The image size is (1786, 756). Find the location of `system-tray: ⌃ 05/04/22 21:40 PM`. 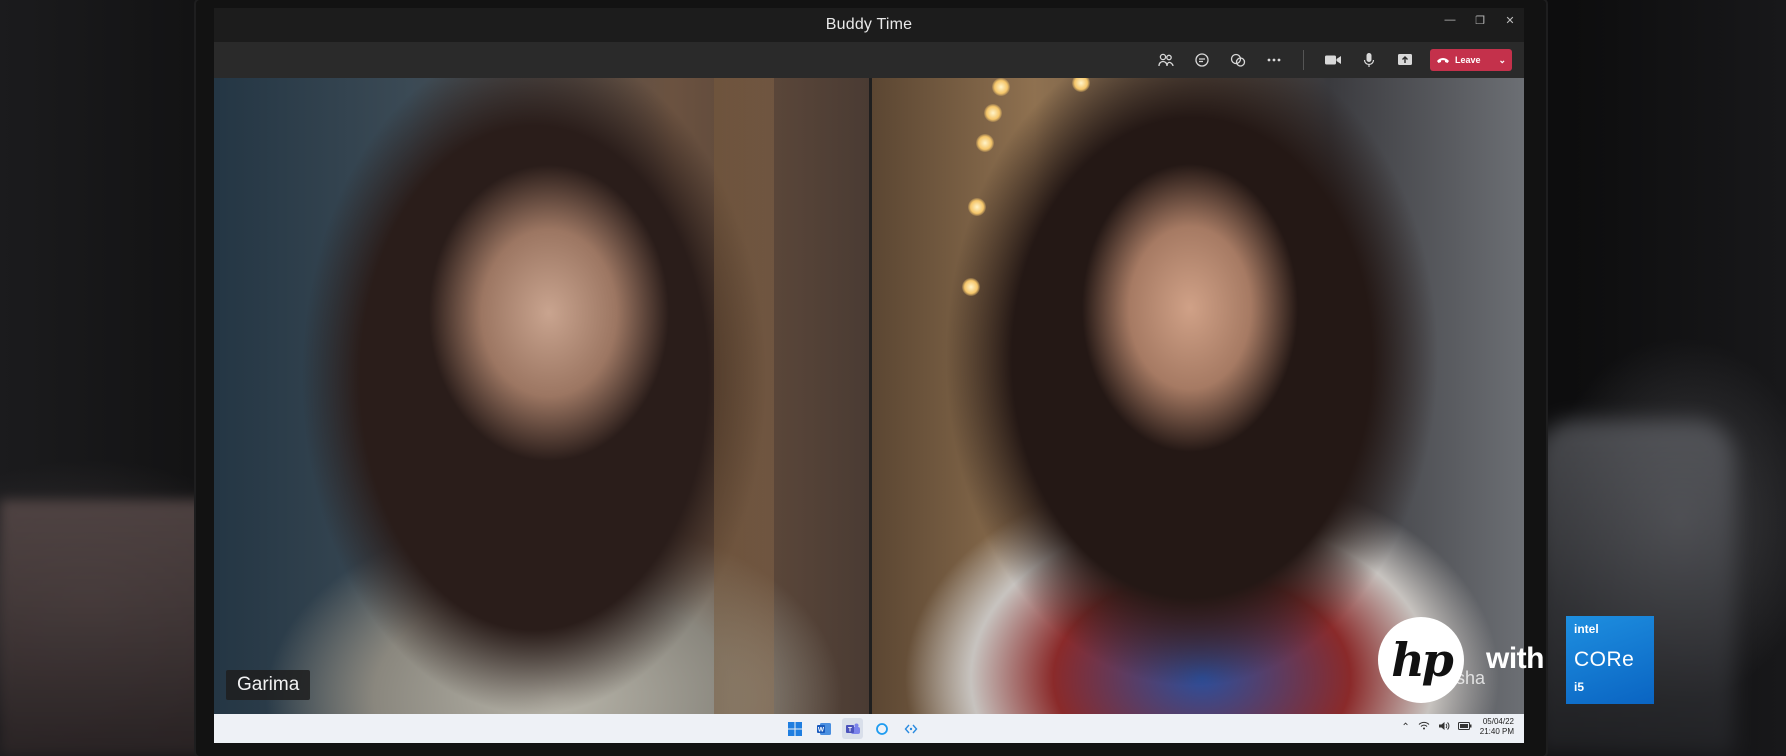

system-tray: ⌃ 05/04/22 21:40 PM is located at coordinates (1457, 727).